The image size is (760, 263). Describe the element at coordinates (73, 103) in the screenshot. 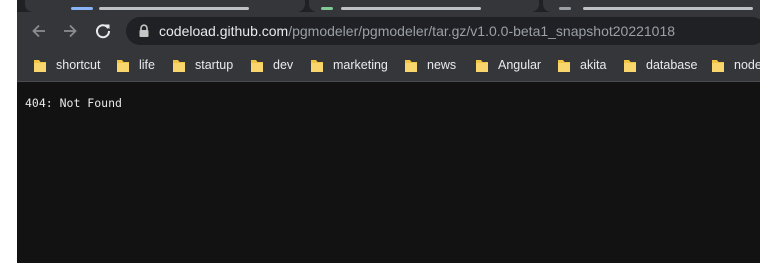

I see `error-message: 404: Not Found` at that location.